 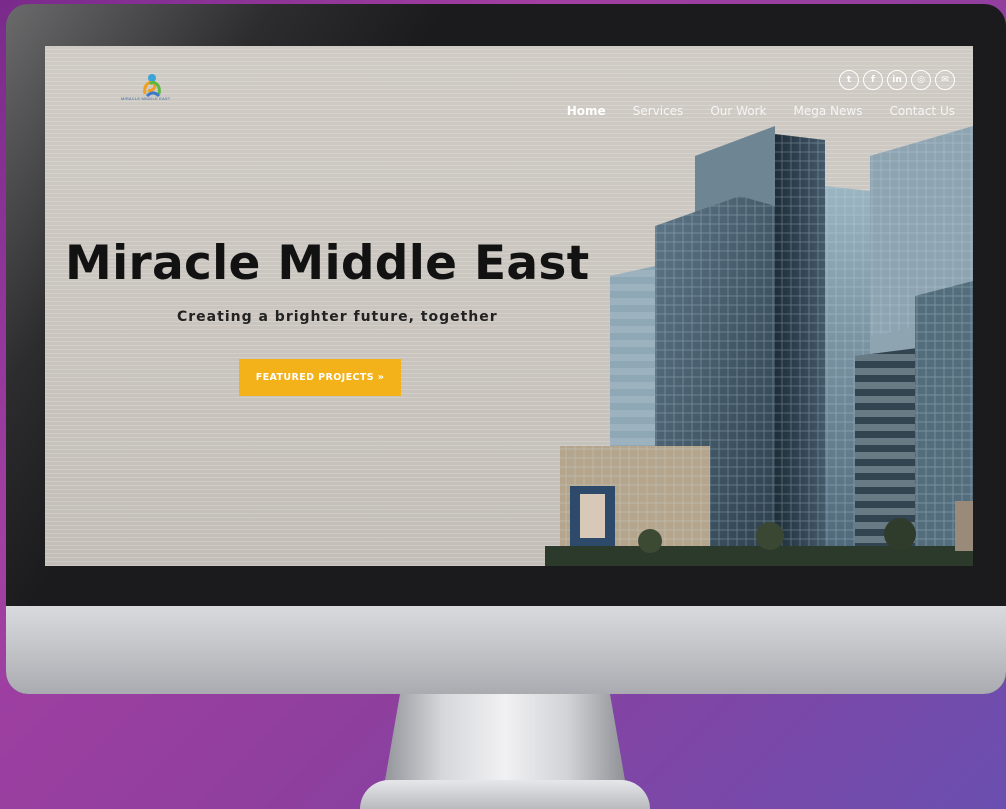 What do you see at coordinates (320, 377) in the screenshot?
I see `featured-projects-button: FEATURED PROJECTS »` at bounding box center [320, 377].